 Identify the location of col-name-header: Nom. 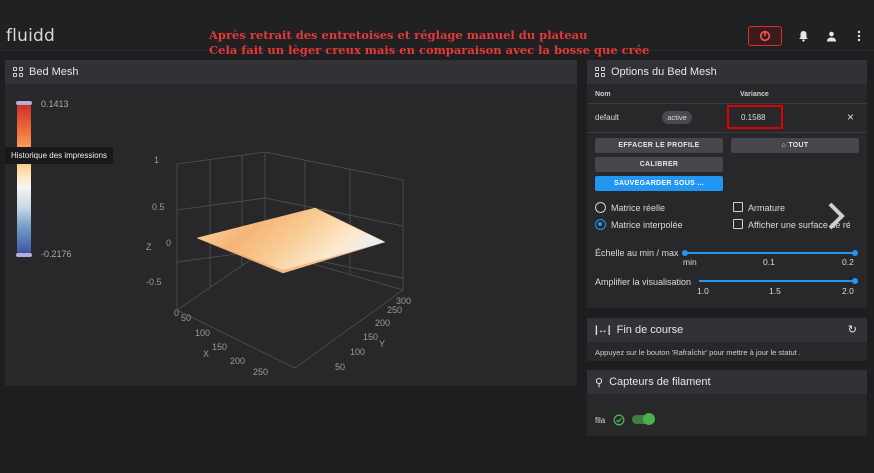
(603, 94).